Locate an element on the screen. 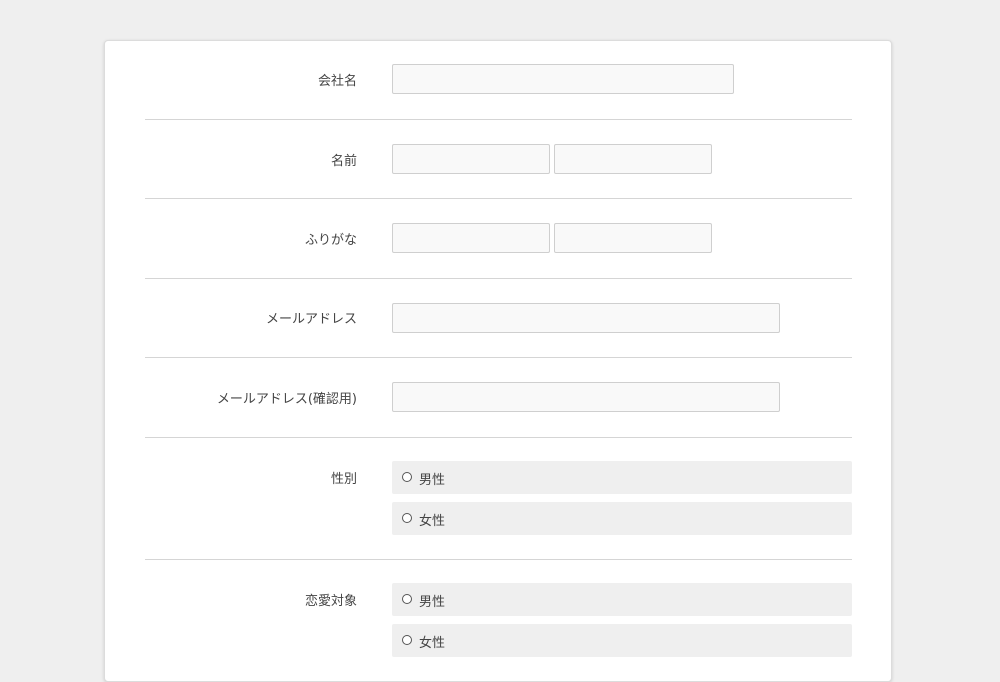 This screenshot has height=682, width=1000. first-name-input is located at coordinates (633, 159).